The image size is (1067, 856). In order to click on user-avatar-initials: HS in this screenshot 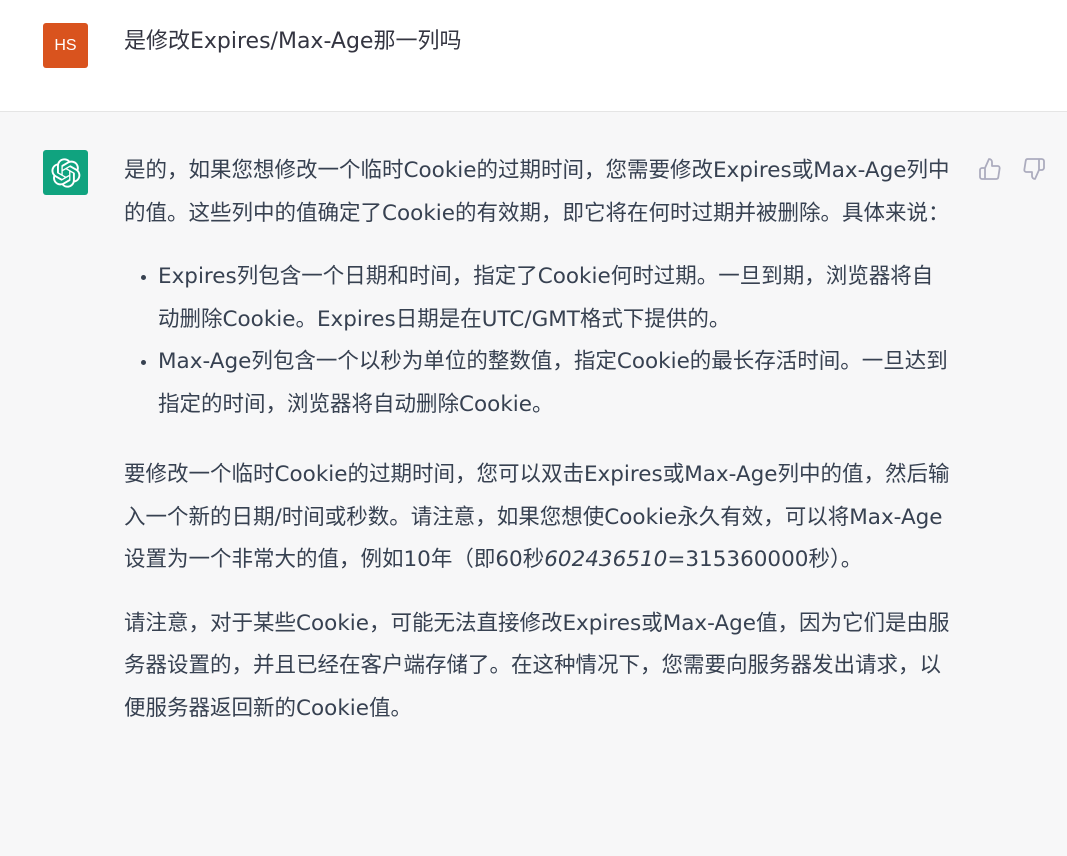, I will do `click(65, 45)`.